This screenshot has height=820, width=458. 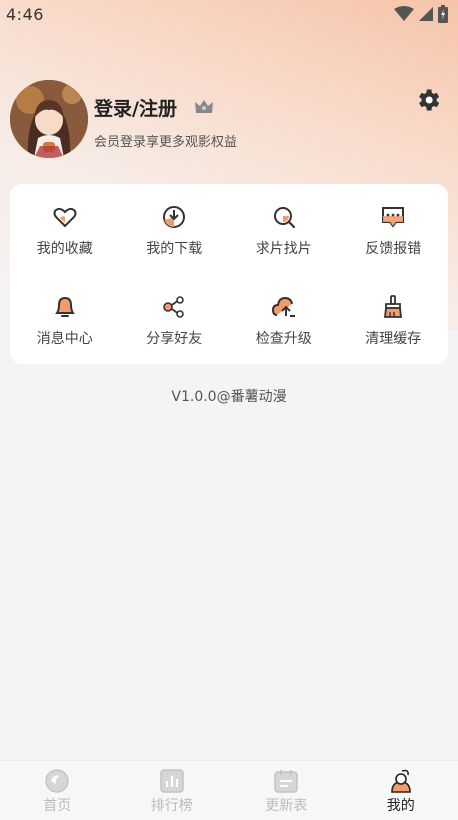 I want to click on download-icon, so click(x=174, y=217).